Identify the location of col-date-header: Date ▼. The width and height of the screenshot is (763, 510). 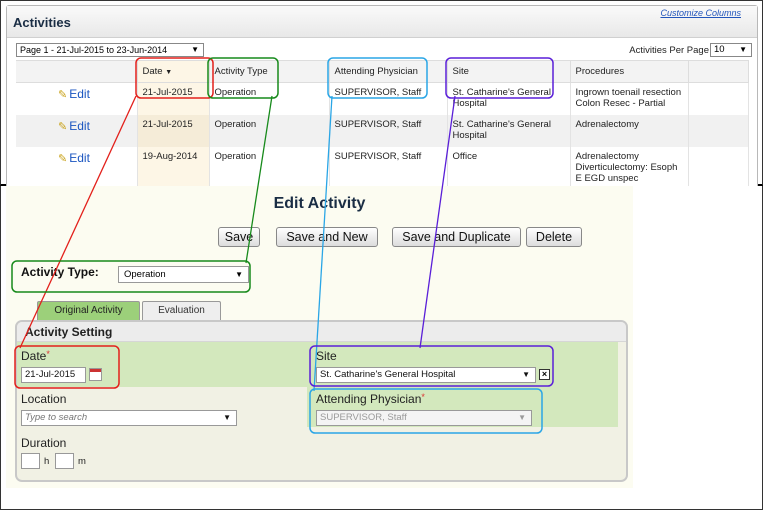
(173, 71).